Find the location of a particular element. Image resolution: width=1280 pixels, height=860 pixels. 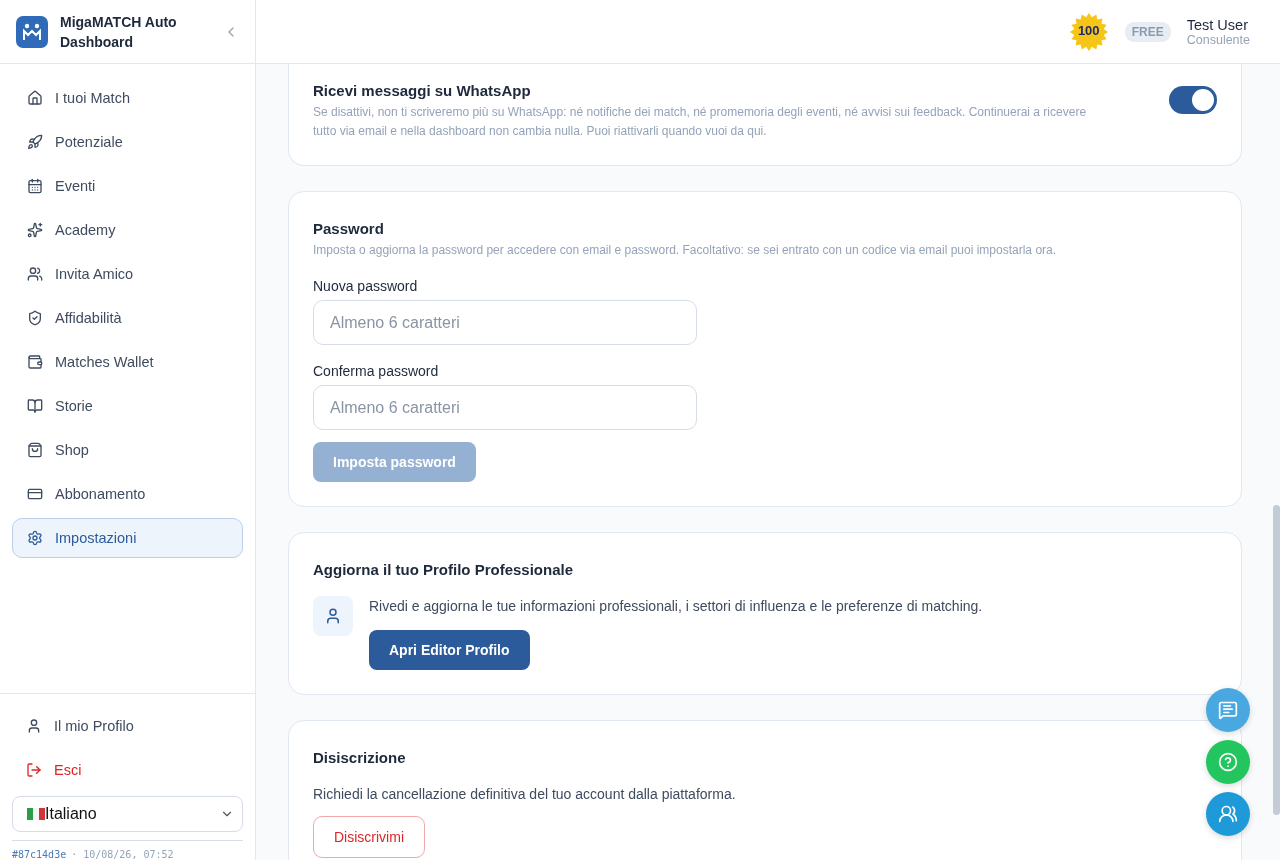

seal-icon is located at coordinates (1088, 31).